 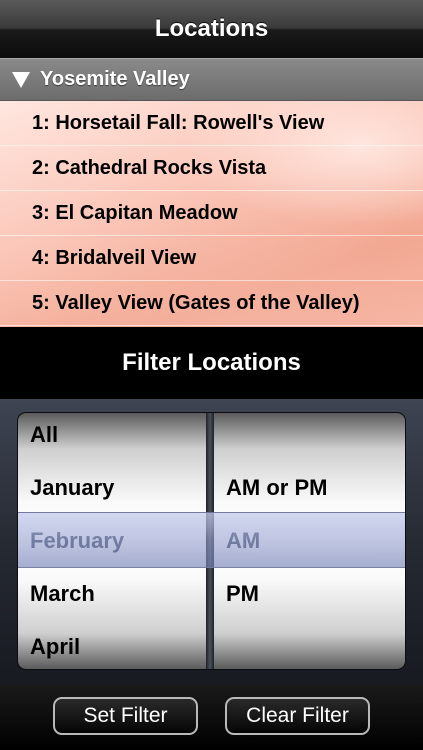 I want to click on list-item: 4: Bridalveil View, so click(x=211, y=258).